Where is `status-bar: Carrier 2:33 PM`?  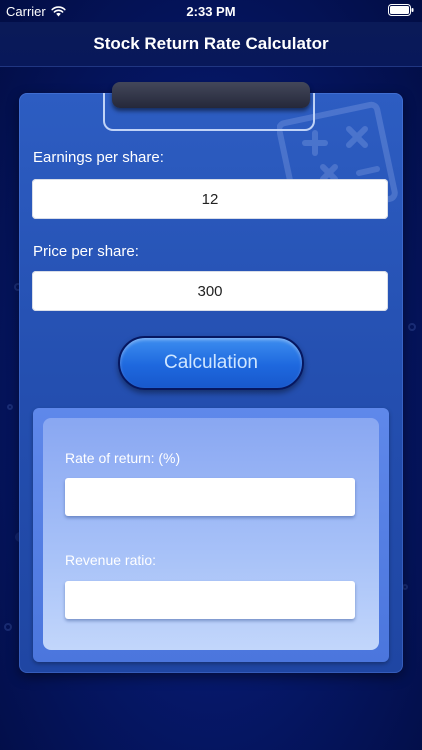 status-bar: Carrier 2:33 PM is located at coordinates (211, 11).